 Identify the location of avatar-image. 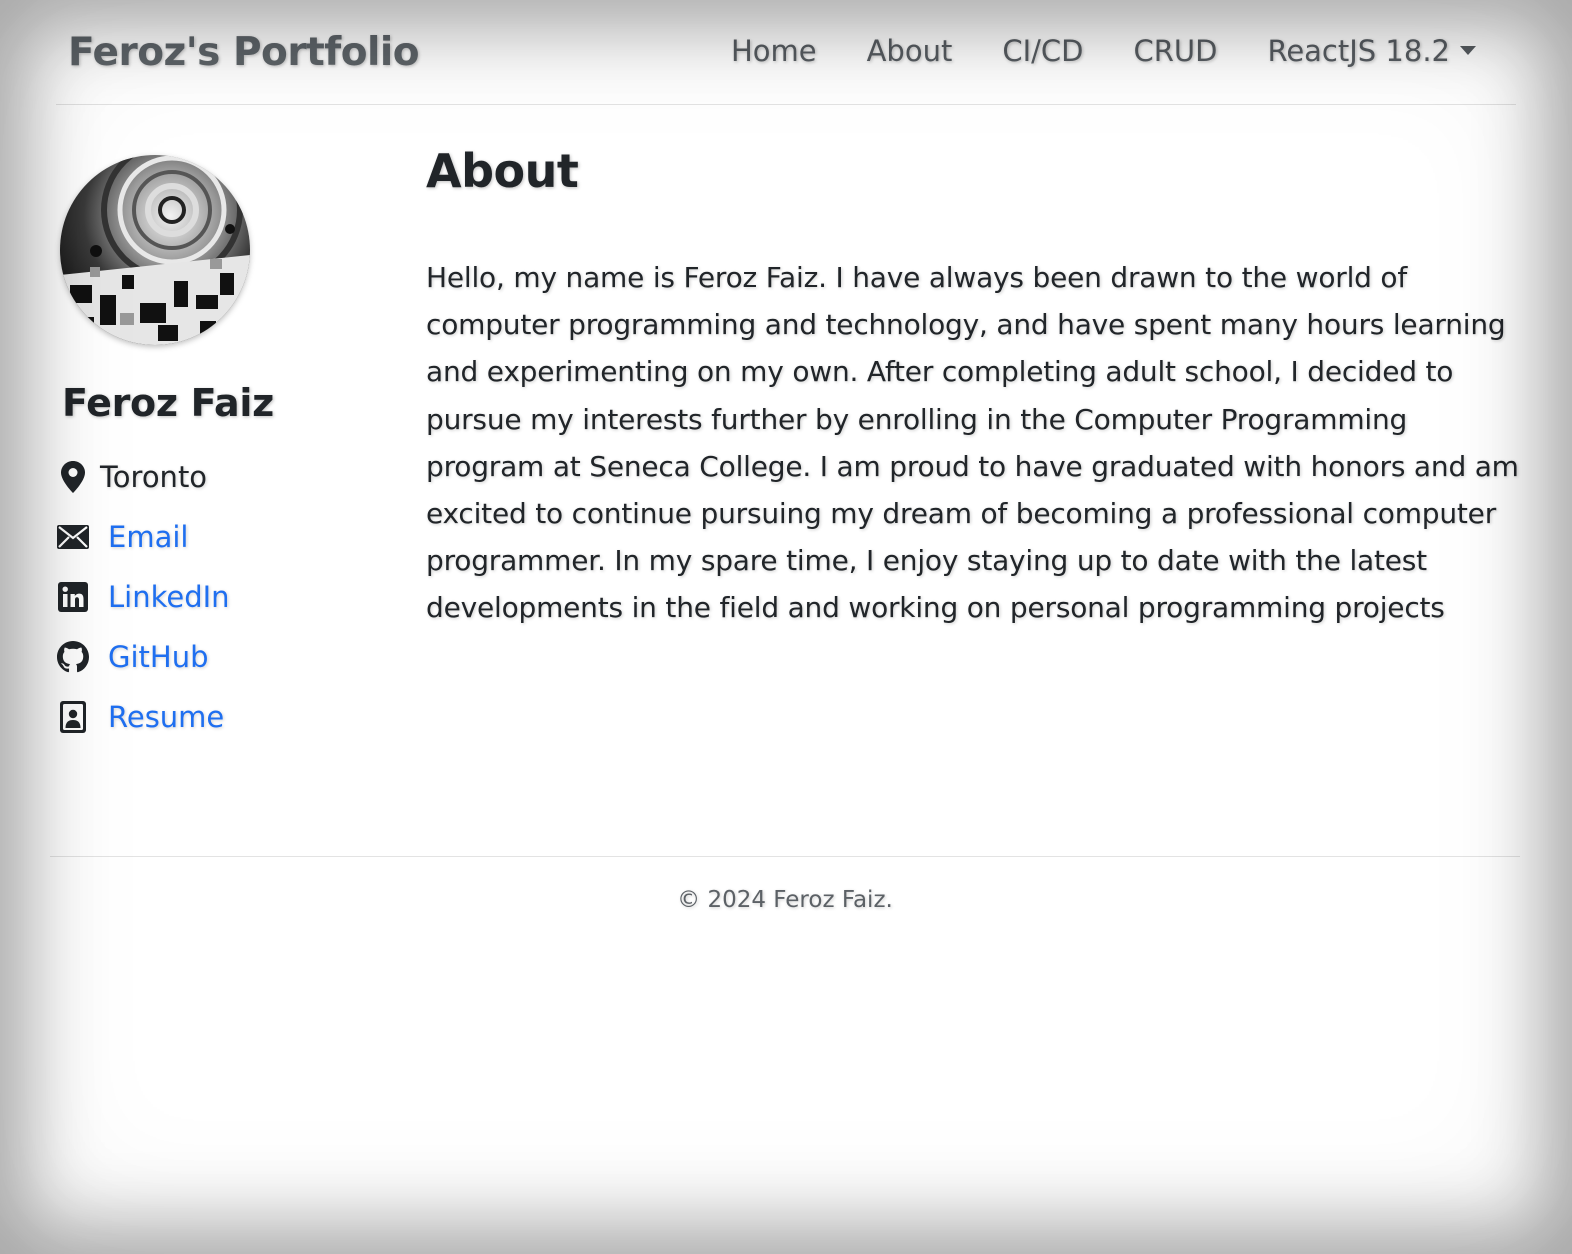
(155, 250).